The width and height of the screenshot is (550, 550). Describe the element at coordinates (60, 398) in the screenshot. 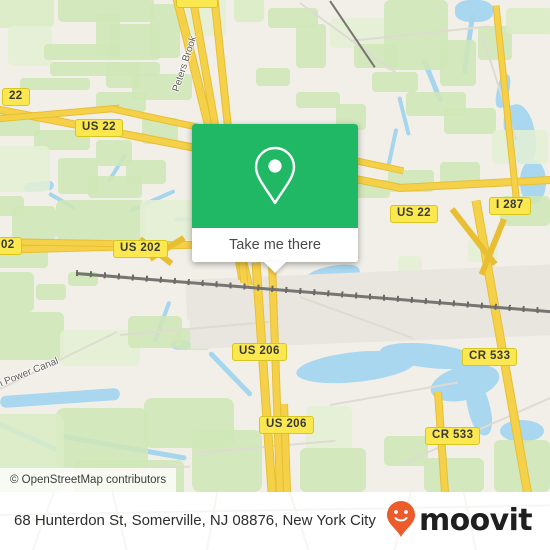

I see `water-body` at that location.